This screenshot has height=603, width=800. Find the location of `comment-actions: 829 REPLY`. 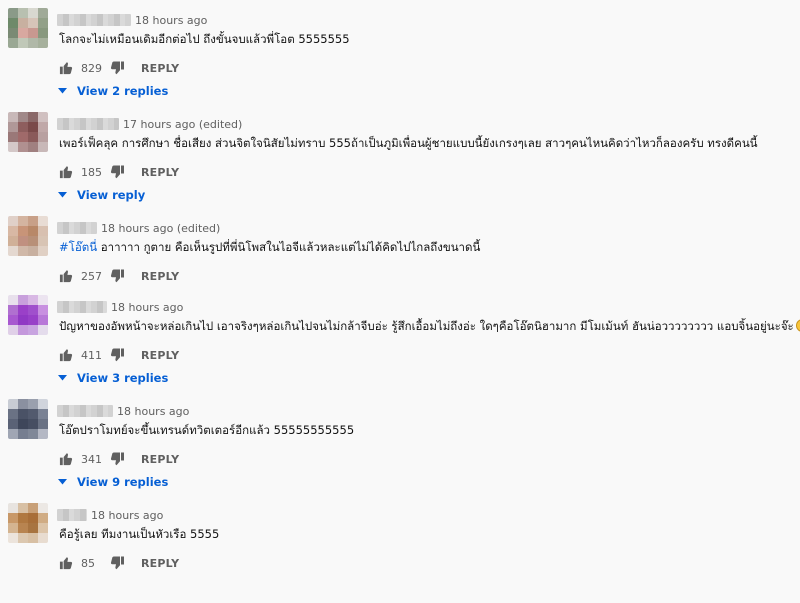

comment-actions: 829 REPLY is located at coordinates (119, 68).